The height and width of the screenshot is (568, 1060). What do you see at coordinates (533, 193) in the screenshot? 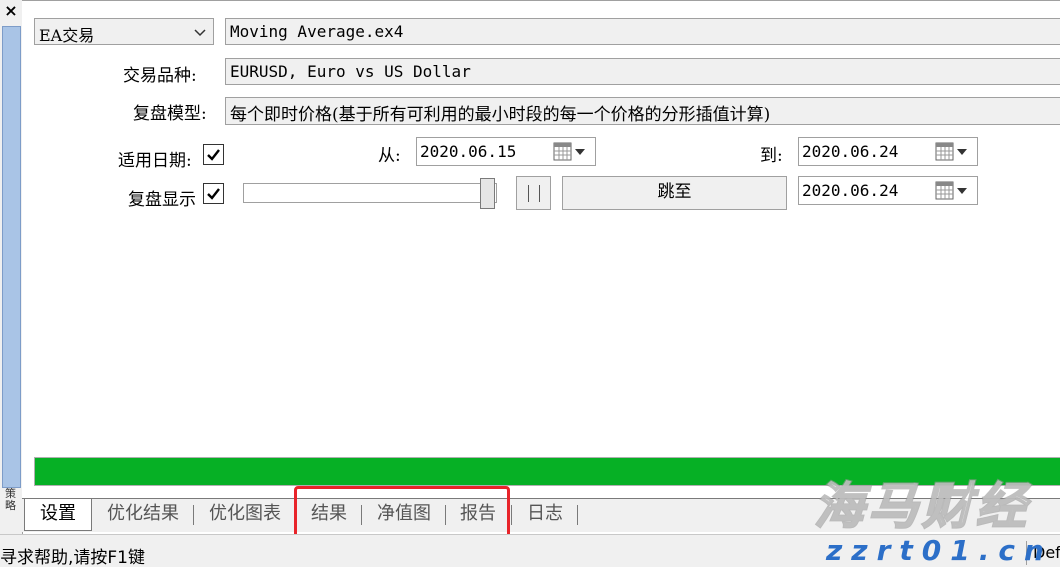
I see `pause-button` at bounding box center [533, 193].